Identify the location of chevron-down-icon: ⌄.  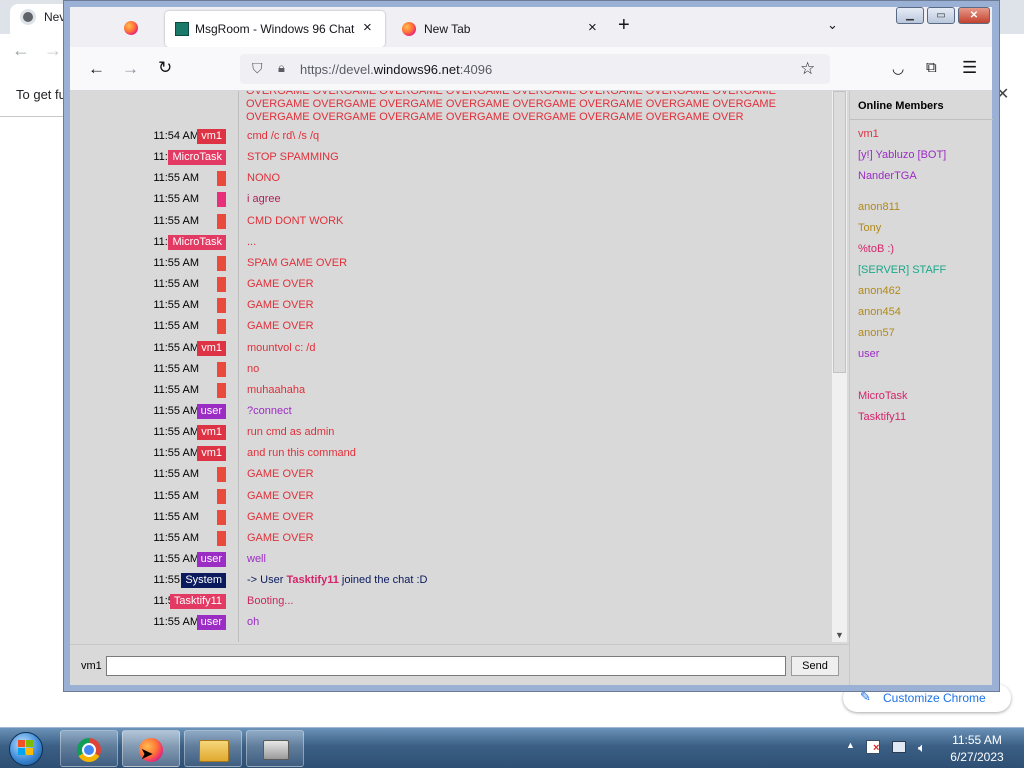
(832, 25).